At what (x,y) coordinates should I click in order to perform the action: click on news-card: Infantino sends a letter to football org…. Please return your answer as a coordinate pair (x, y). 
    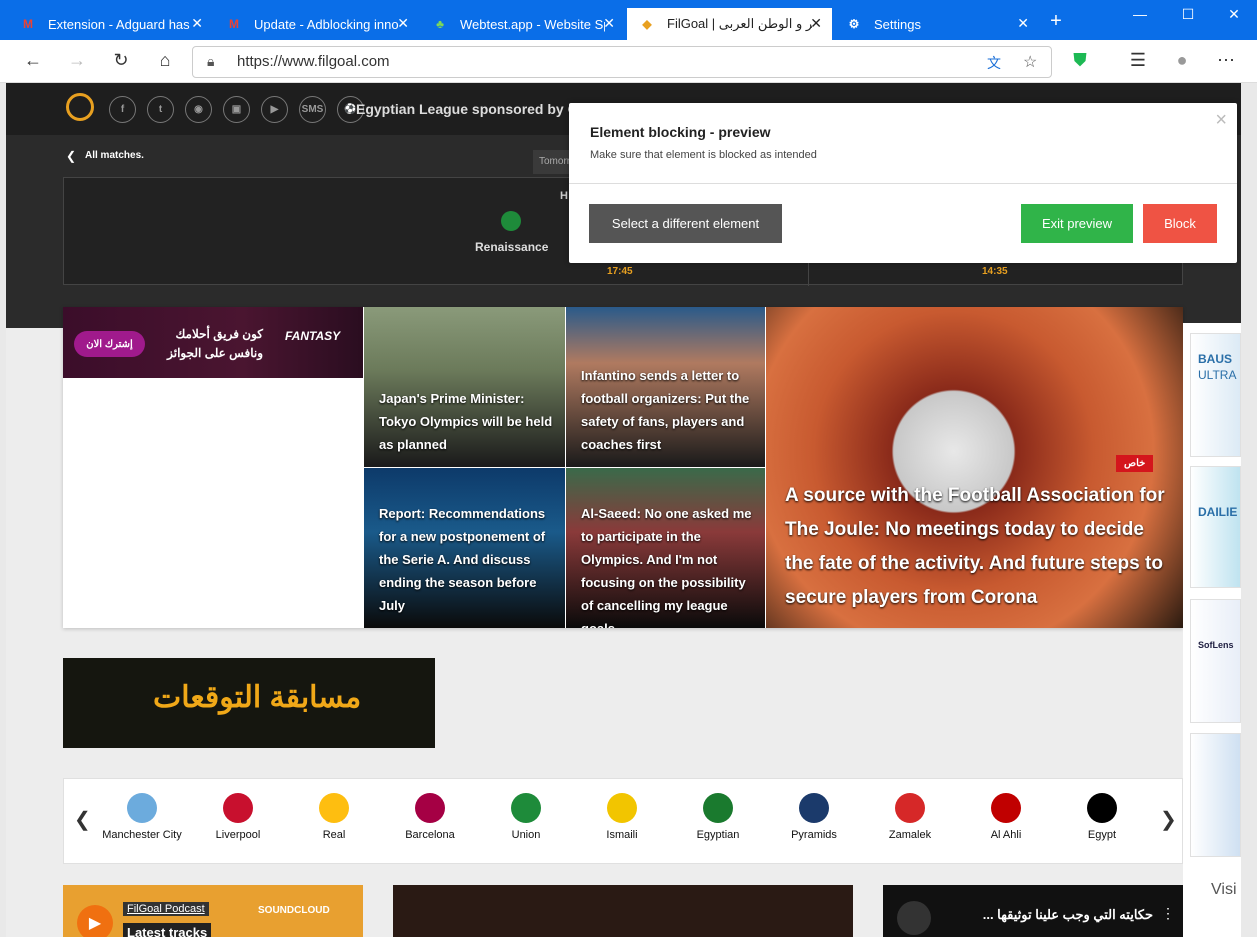
    Looking at the image, I should click on (665, 387).